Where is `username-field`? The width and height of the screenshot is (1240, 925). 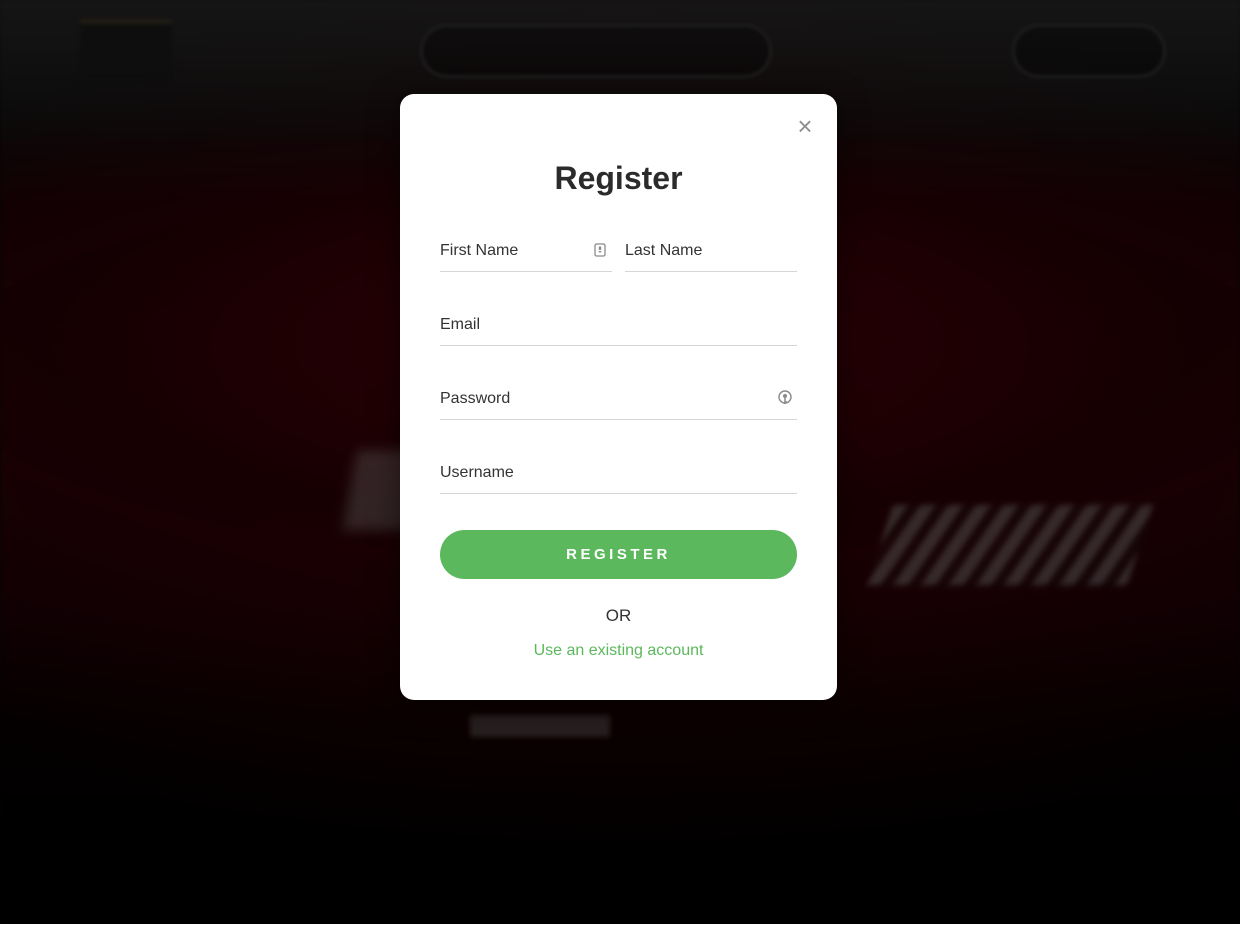 username-field is located at coordinates (618, 474).